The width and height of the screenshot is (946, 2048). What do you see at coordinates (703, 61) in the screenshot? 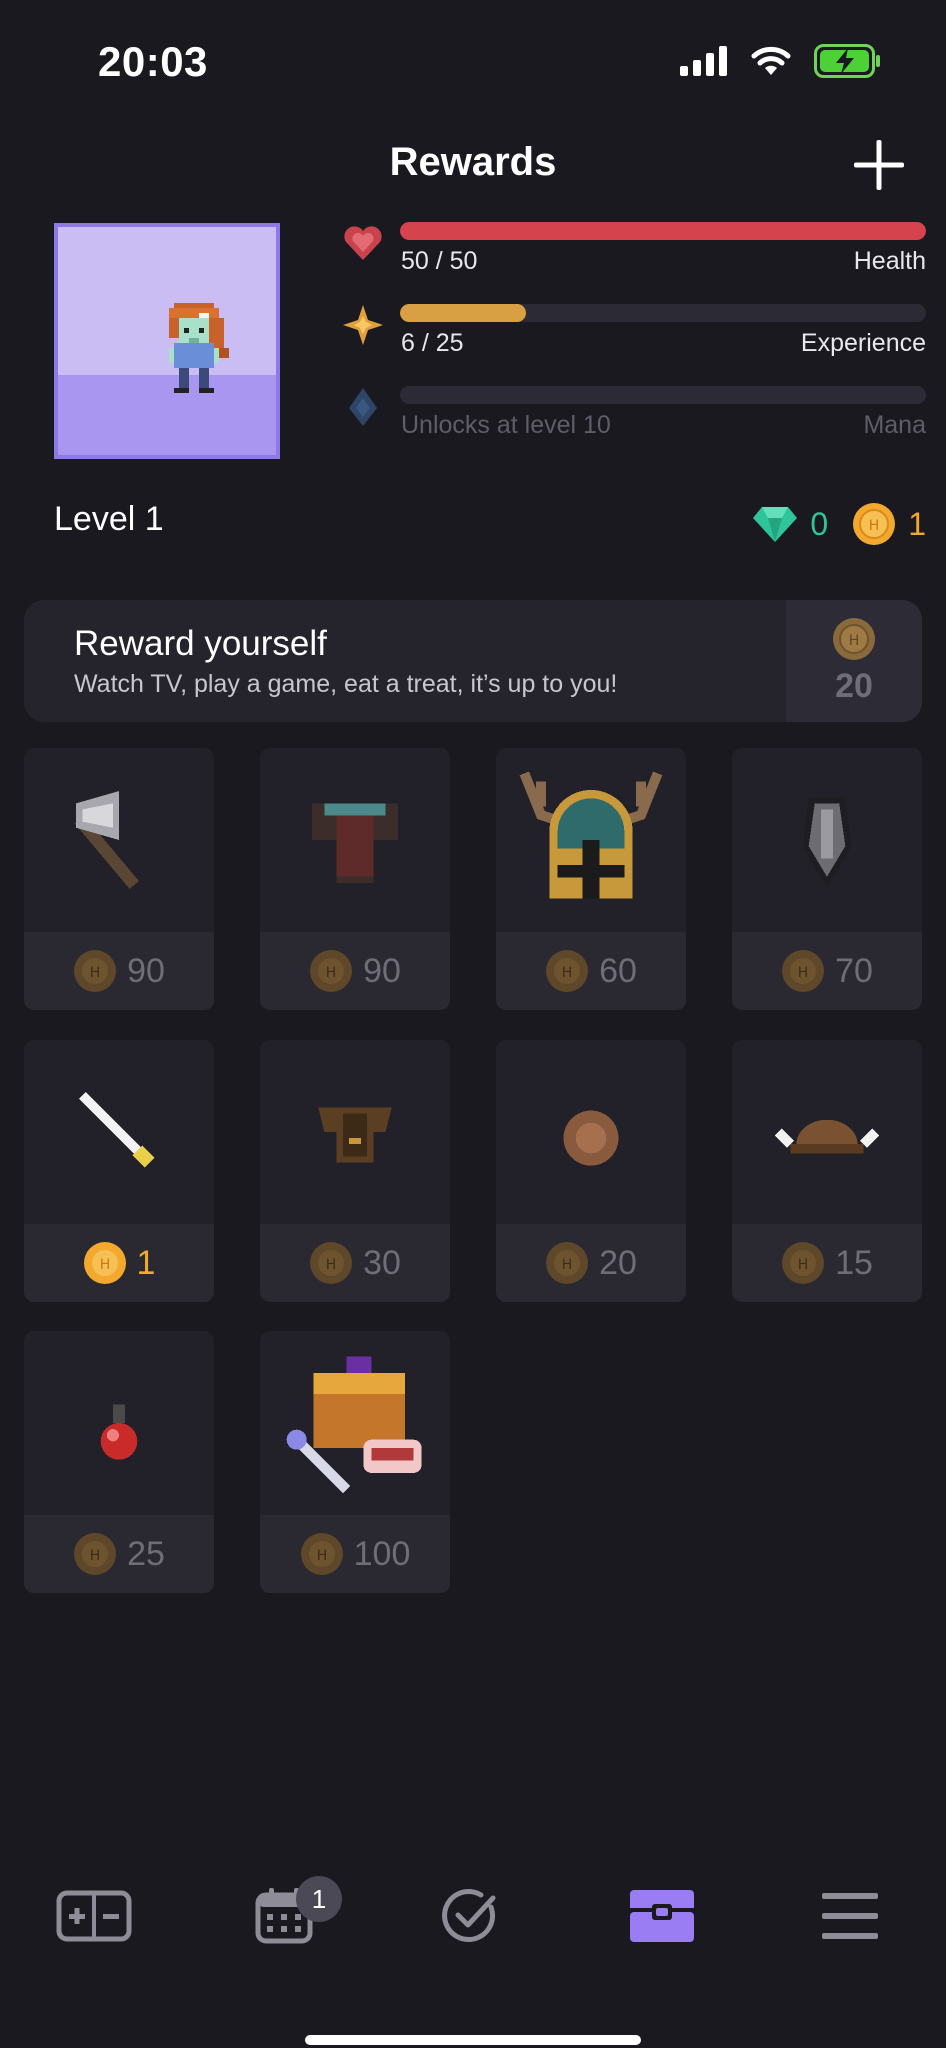
I see `signal-icon` at bounding box center [703, 61].